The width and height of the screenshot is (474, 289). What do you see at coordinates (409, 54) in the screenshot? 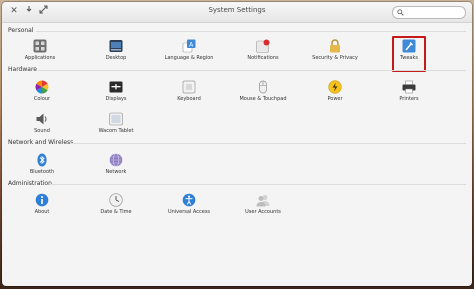
I see `settings-item-tweaks: Tweaks` at bounding box center [409, 54].